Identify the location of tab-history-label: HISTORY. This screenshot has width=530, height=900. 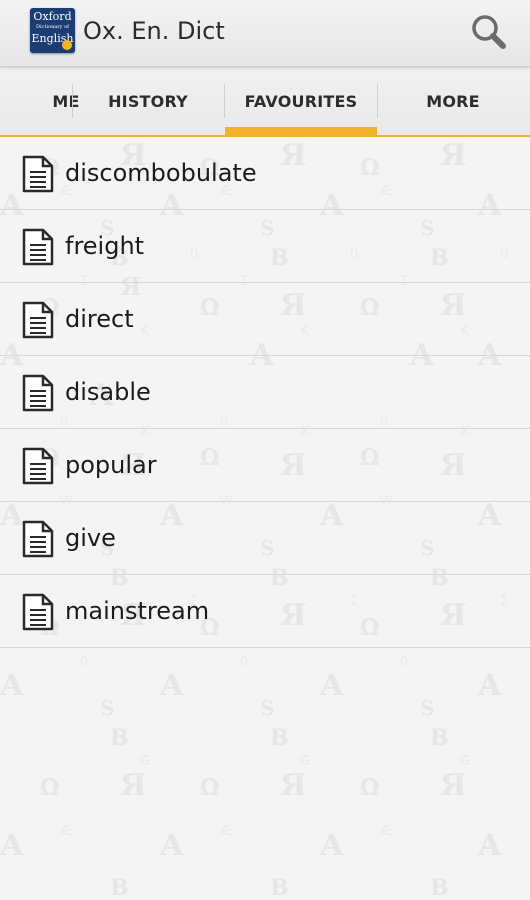
(148, 101).